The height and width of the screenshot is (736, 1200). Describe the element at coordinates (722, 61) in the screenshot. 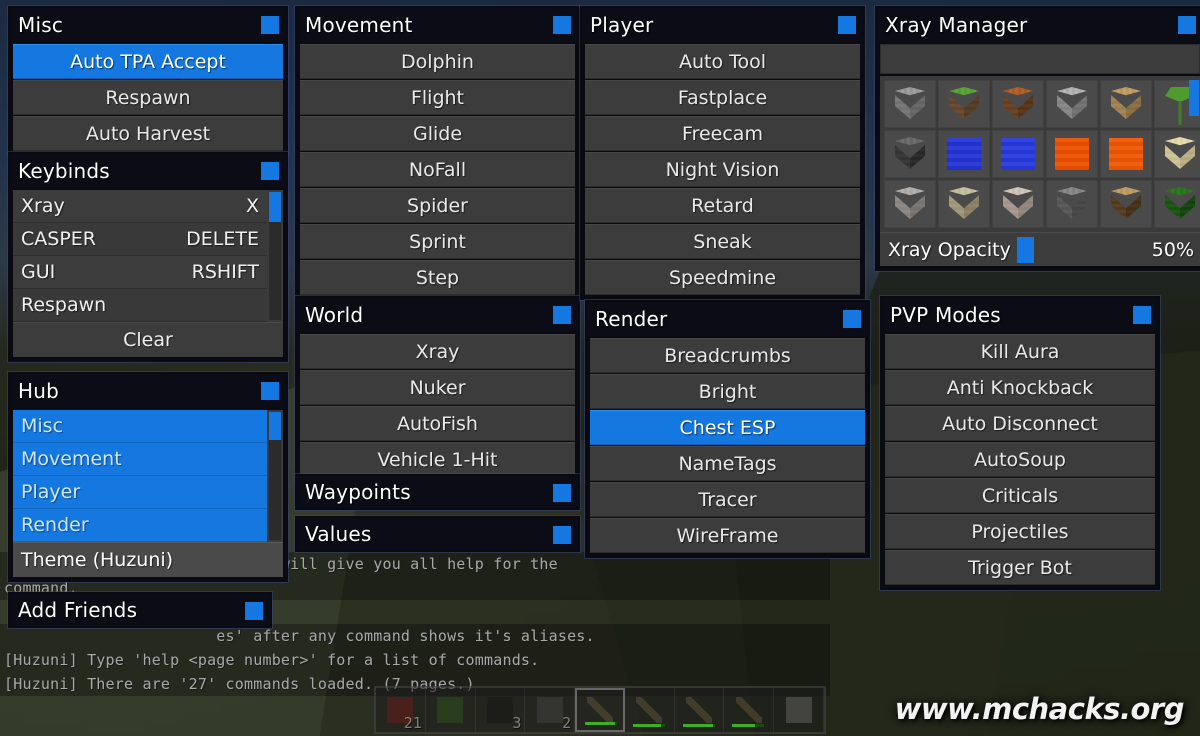

I see `mod-player-auto-tool: Auto Tool` at that location.